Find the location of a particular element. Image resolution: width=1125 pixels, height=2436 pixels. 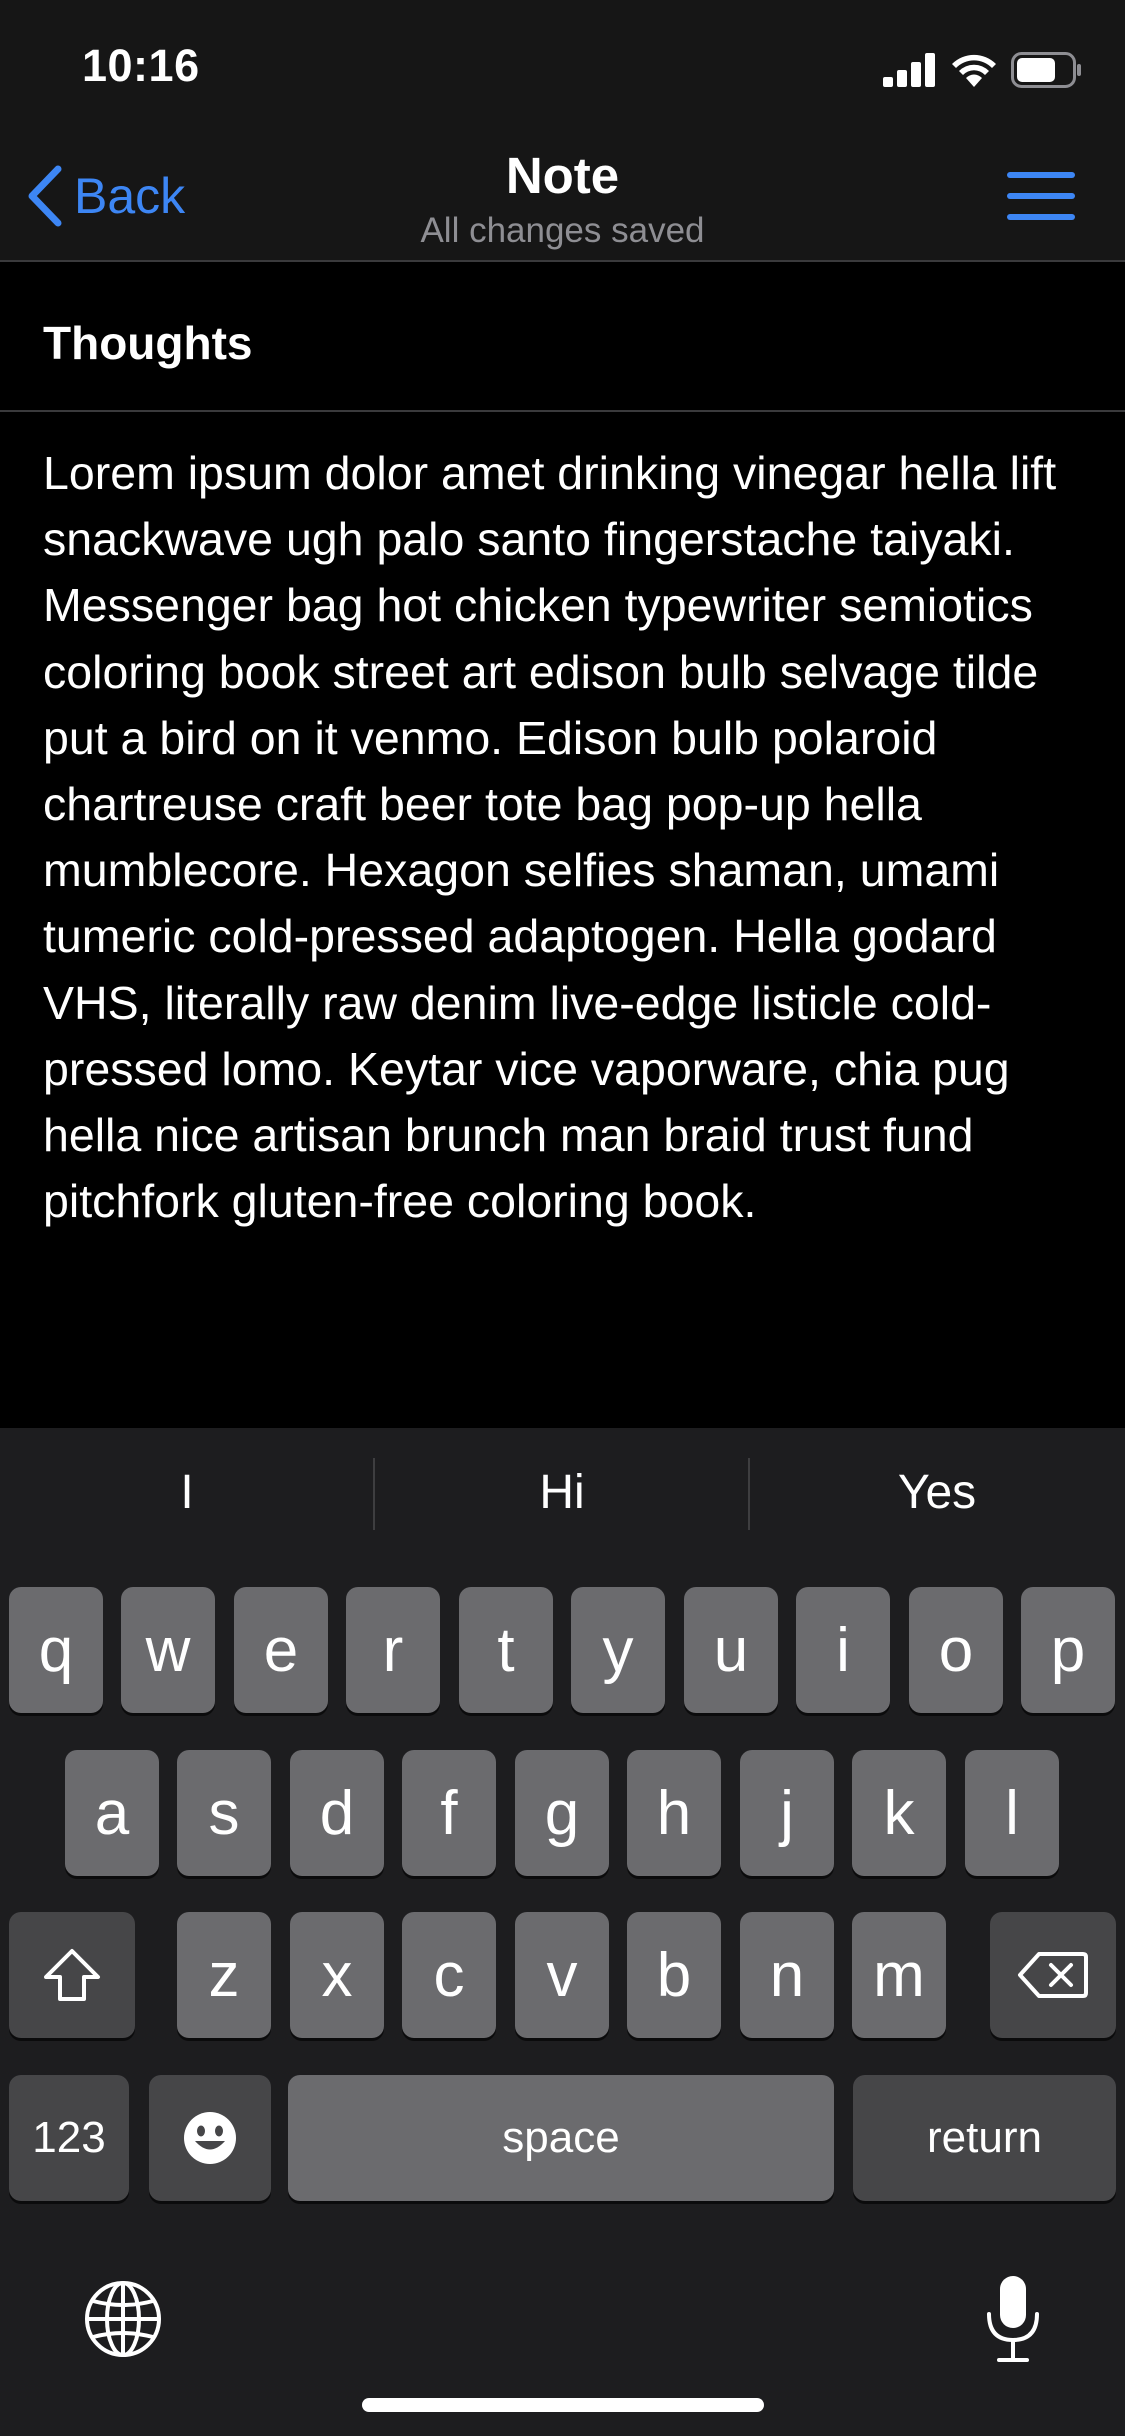

home-indicator is located at coordinates (563, 2405).